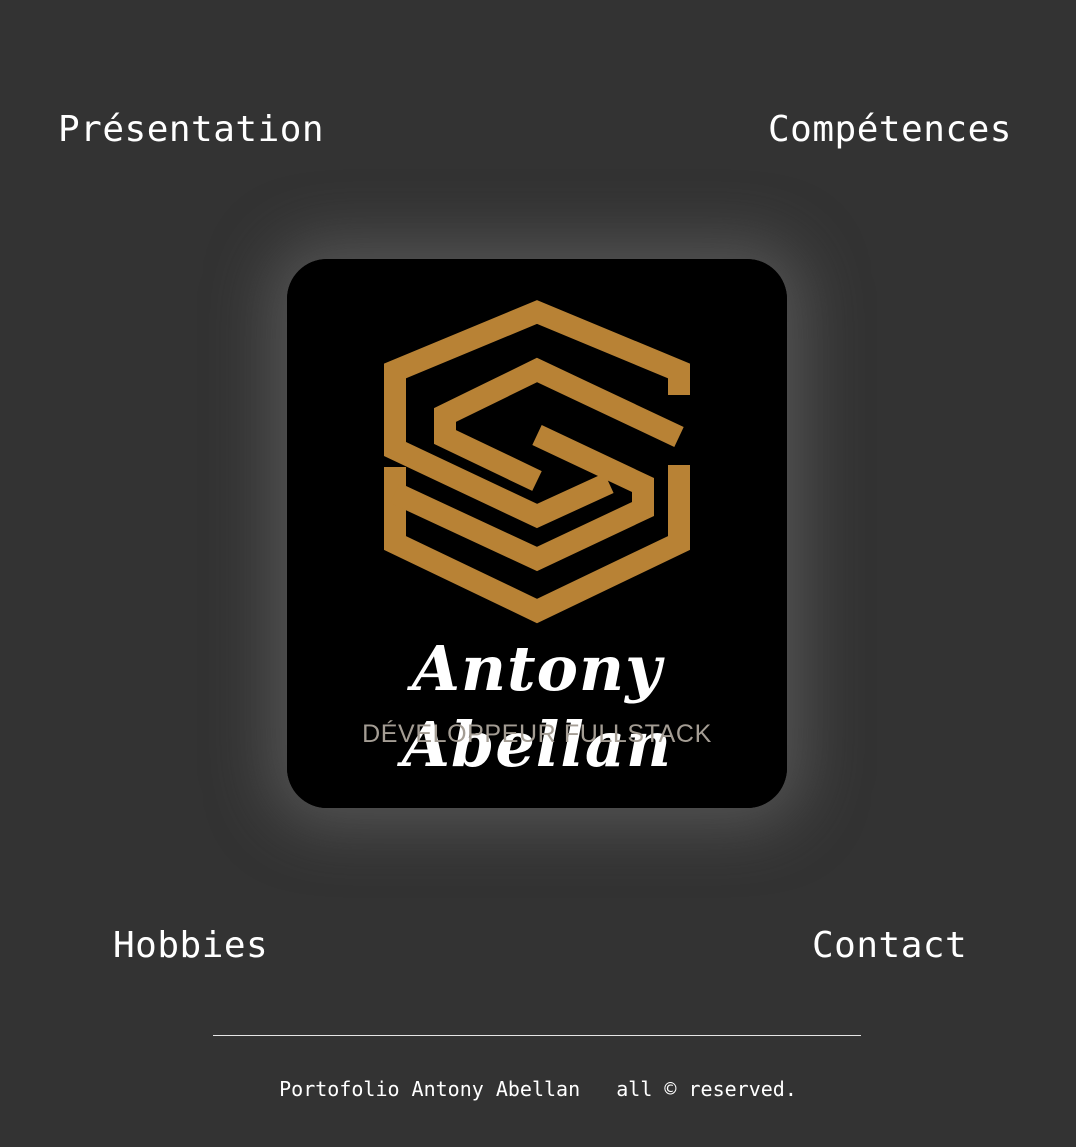  I want to click on nav-link-competences: Compétences, so click(890, 130).